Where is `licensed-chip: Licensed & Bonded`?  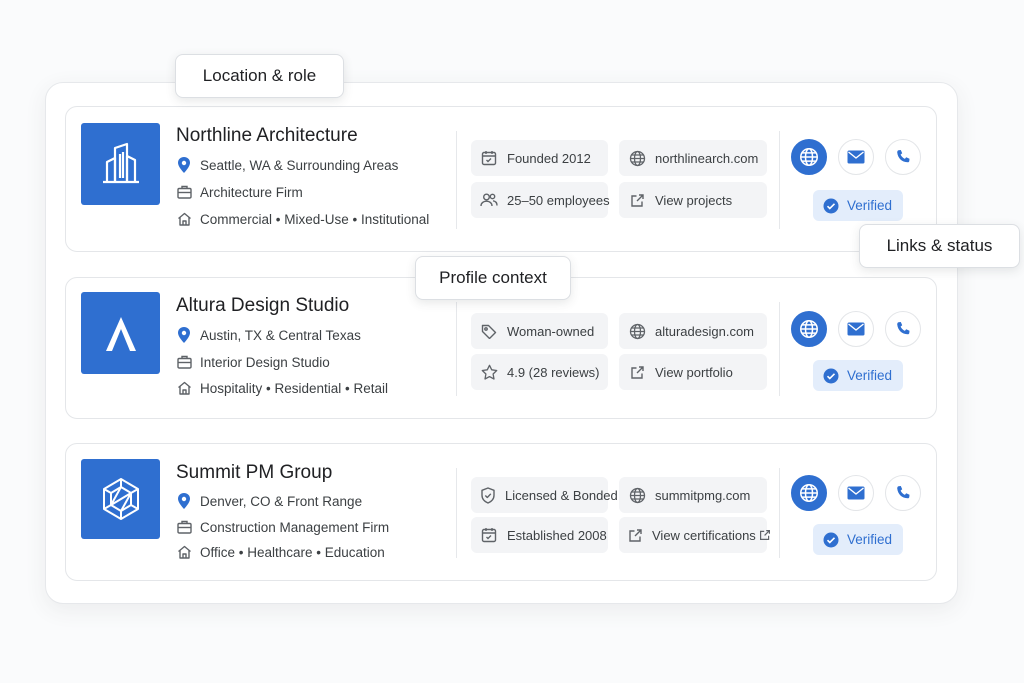 licensed-chip: Licensed & Bonded is located at coordinates (544, 495).